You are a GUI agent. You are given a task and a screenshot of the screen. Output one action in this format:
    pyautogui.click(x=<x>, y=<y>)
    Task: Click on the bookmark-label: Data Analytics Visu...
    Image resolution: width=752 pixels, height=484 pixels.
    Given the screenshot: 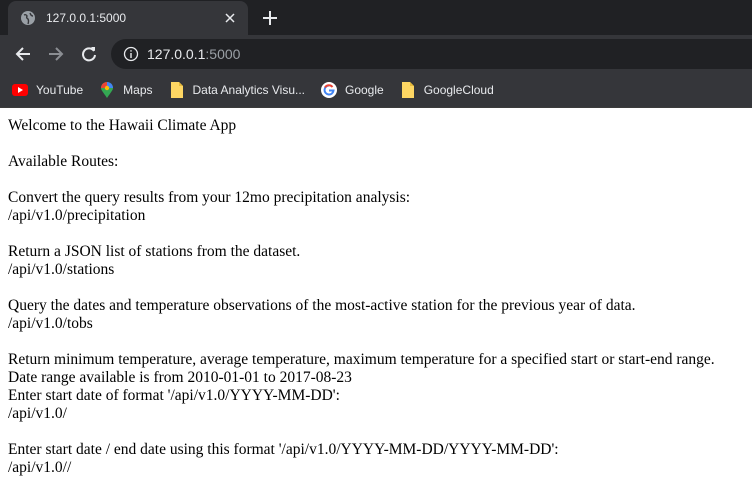 What is the action you would take?
    pyautogui.click(x=249, y=90)
    